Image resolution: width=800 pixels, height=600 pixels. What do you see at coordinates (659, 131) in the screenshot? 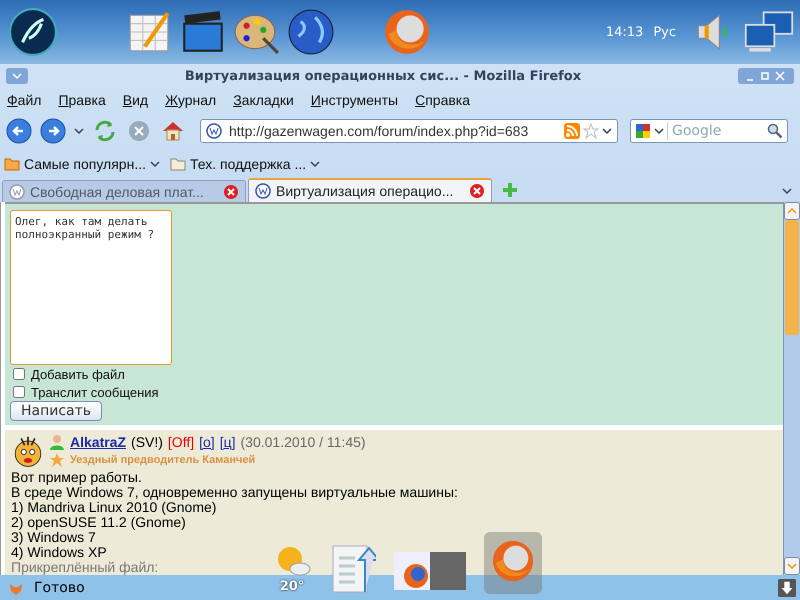
I see `engine-dropdown-icon` at bounding box center [659, 131].